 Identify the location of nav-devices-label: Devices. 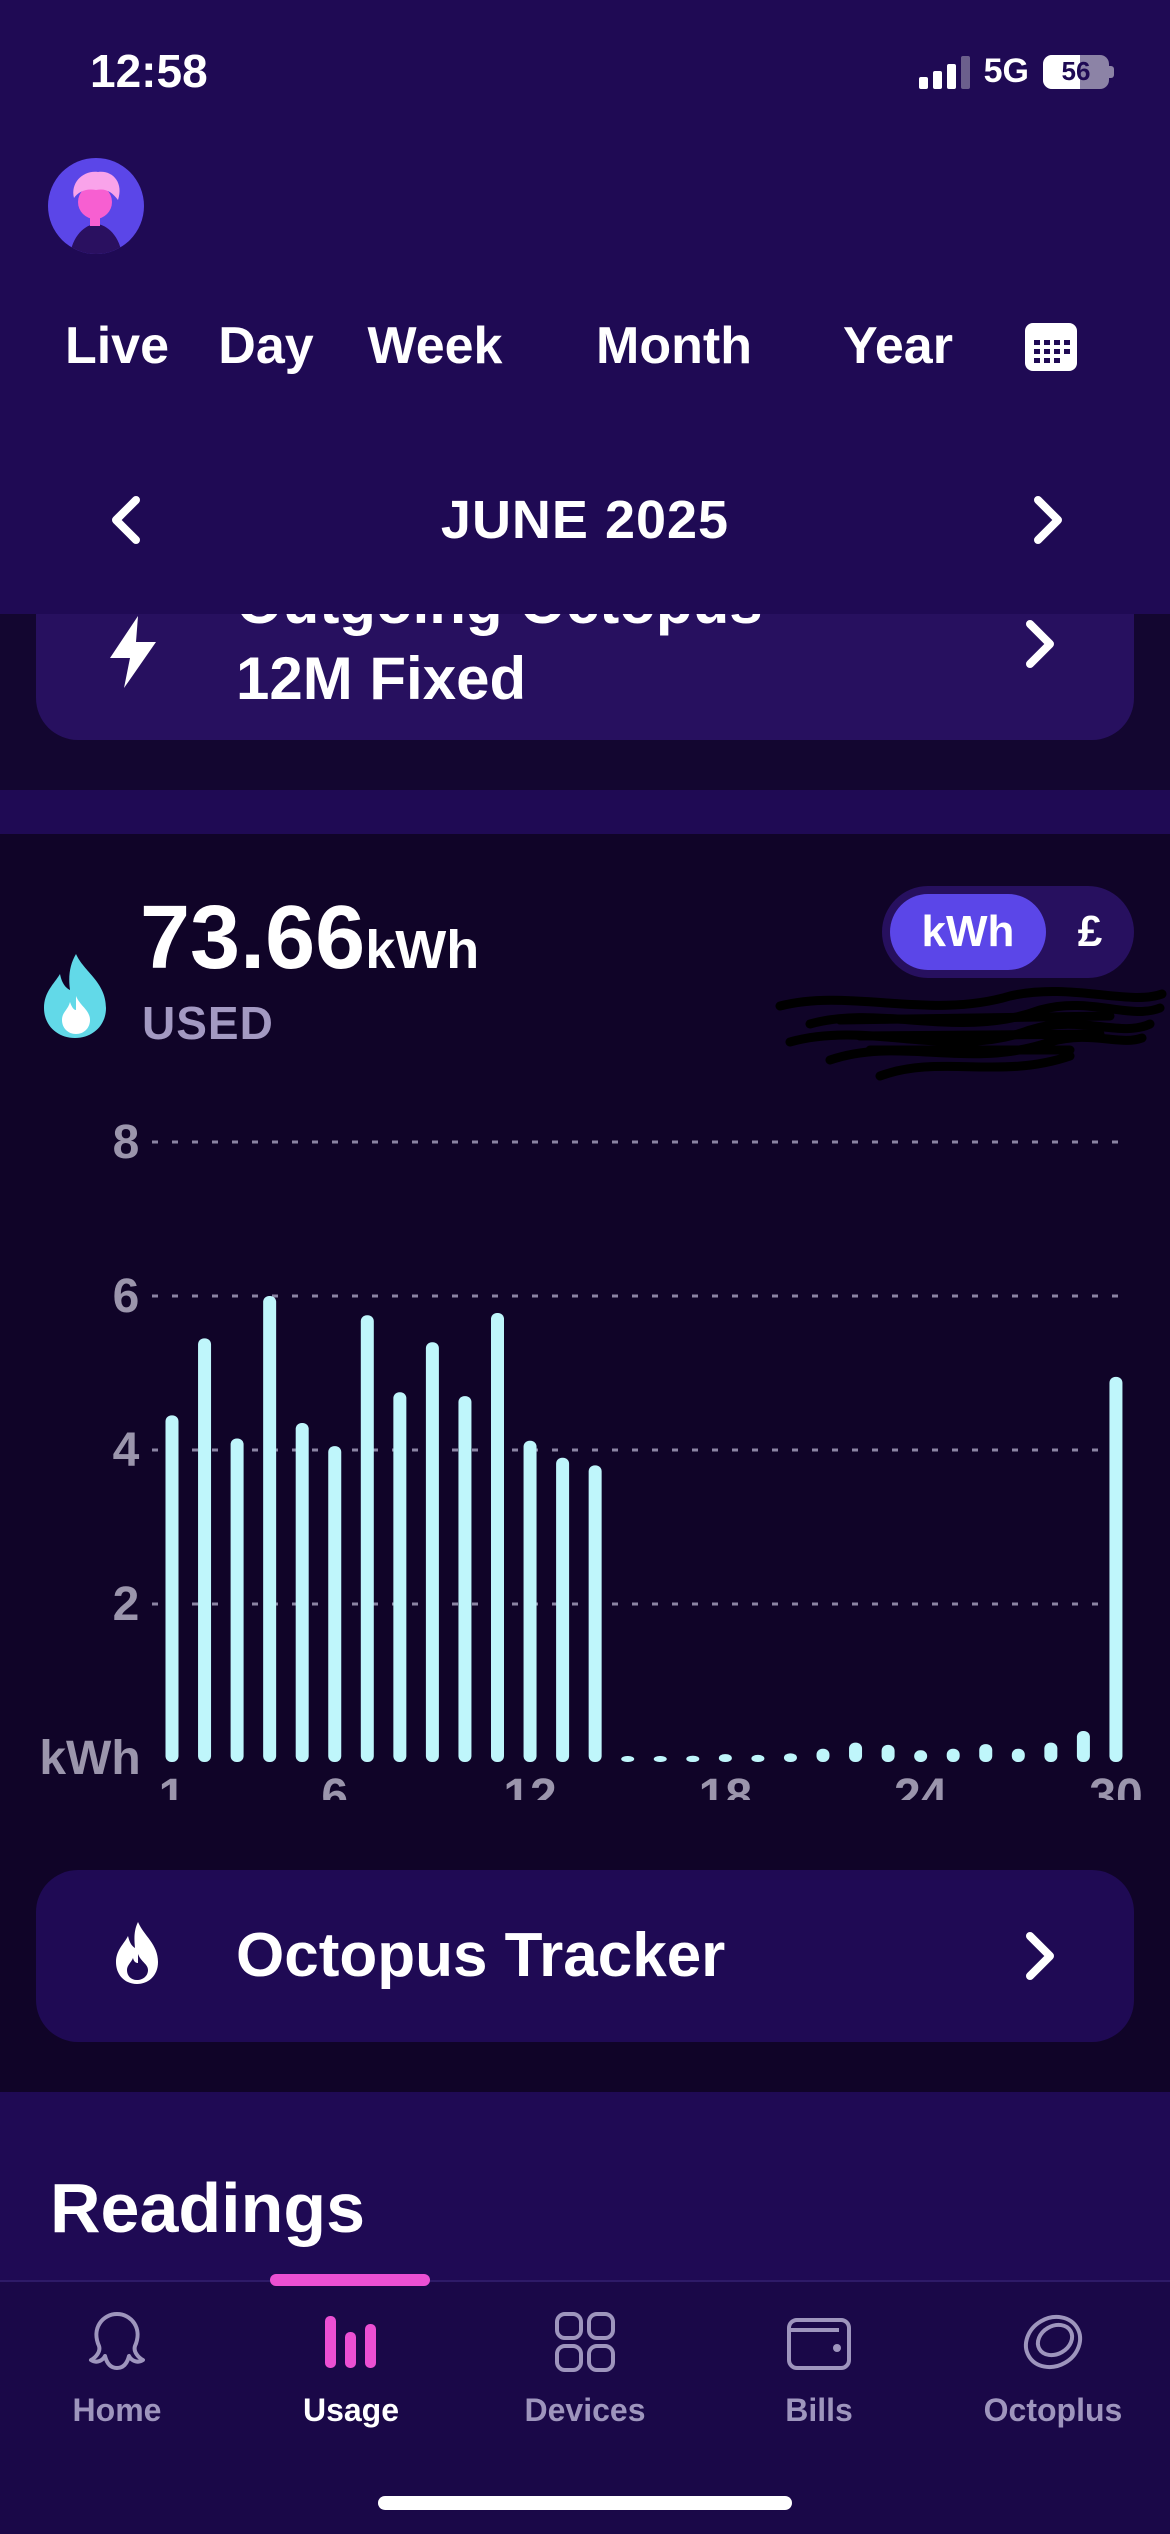
(585, 2410).